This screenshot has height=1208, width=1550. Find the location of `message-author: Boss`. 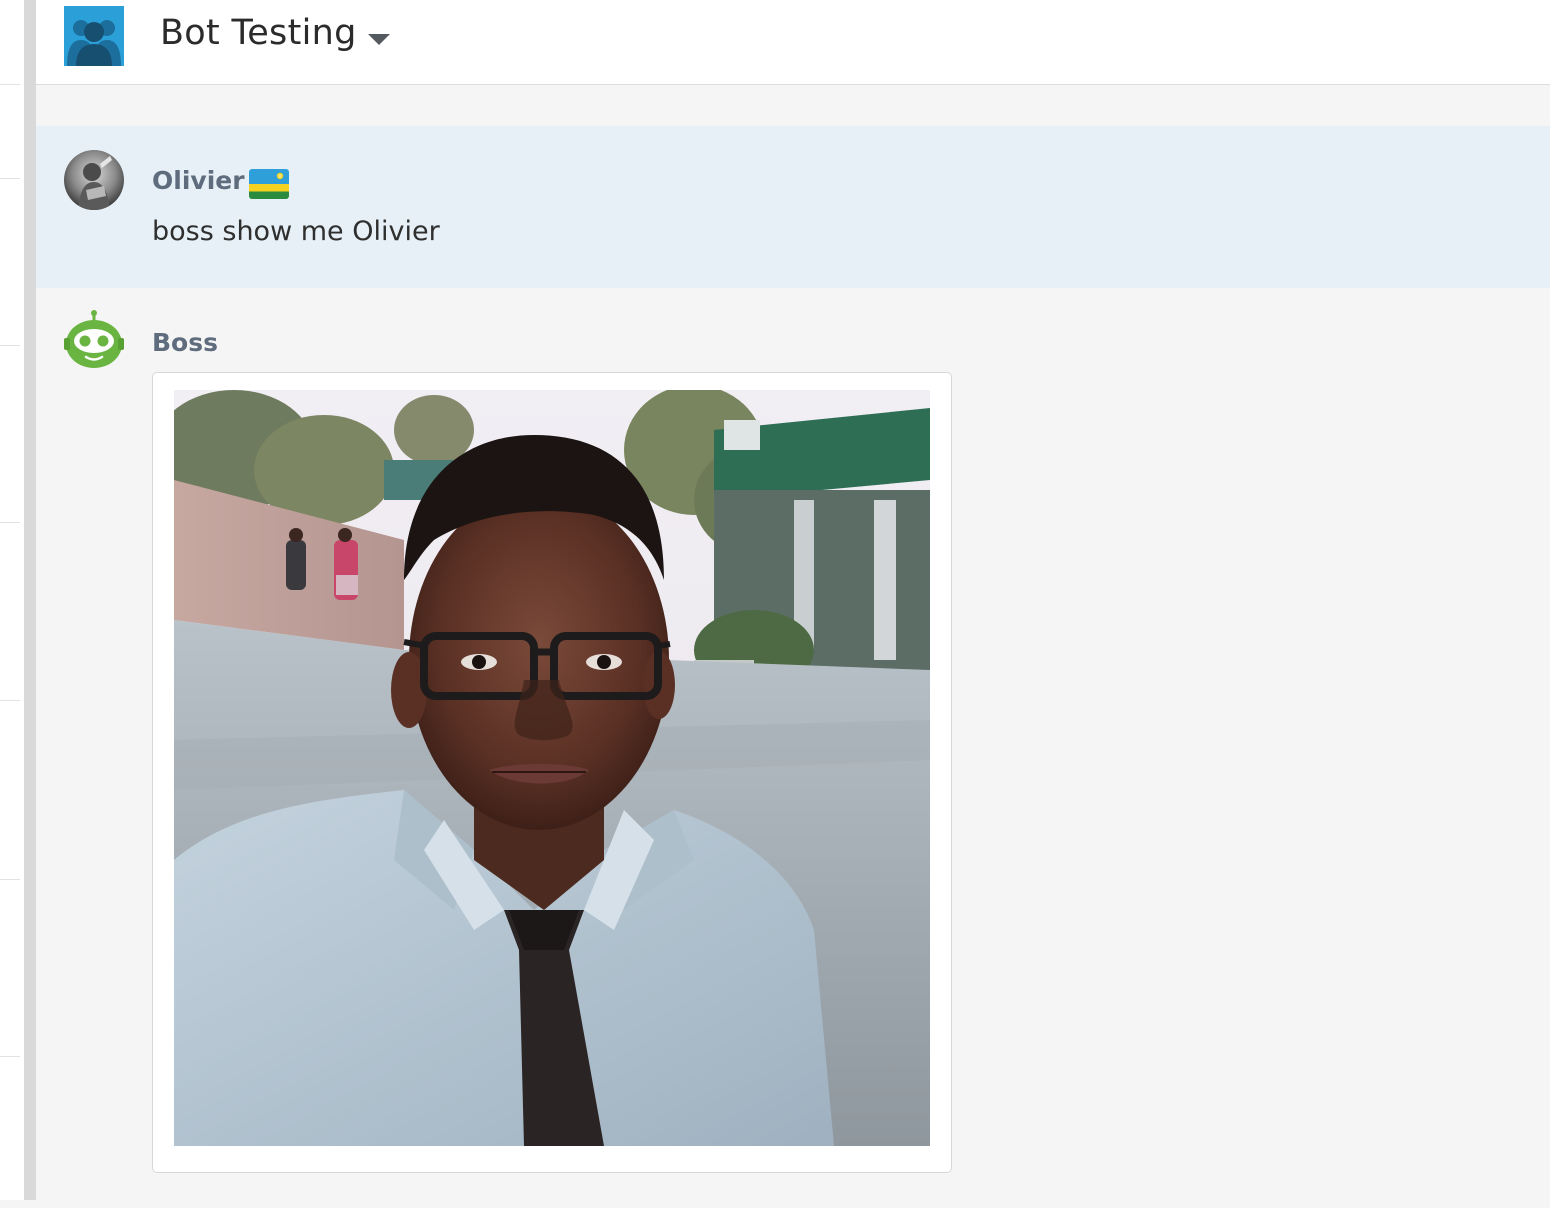

message-author: Boss is located at coordinates (185, 342).